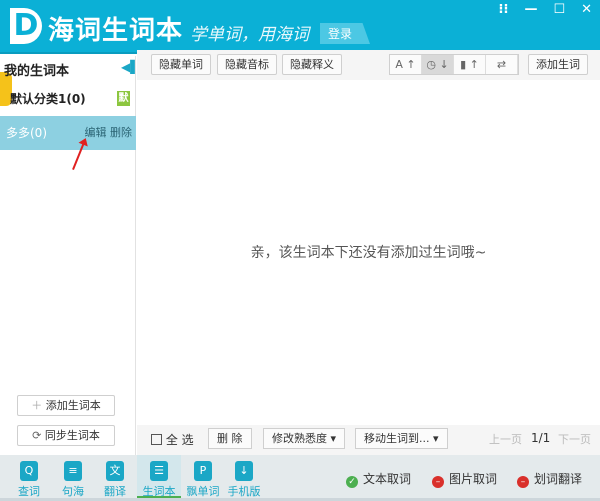  I want to click on grid-icon: ⁝⁝, so click(504, 9).